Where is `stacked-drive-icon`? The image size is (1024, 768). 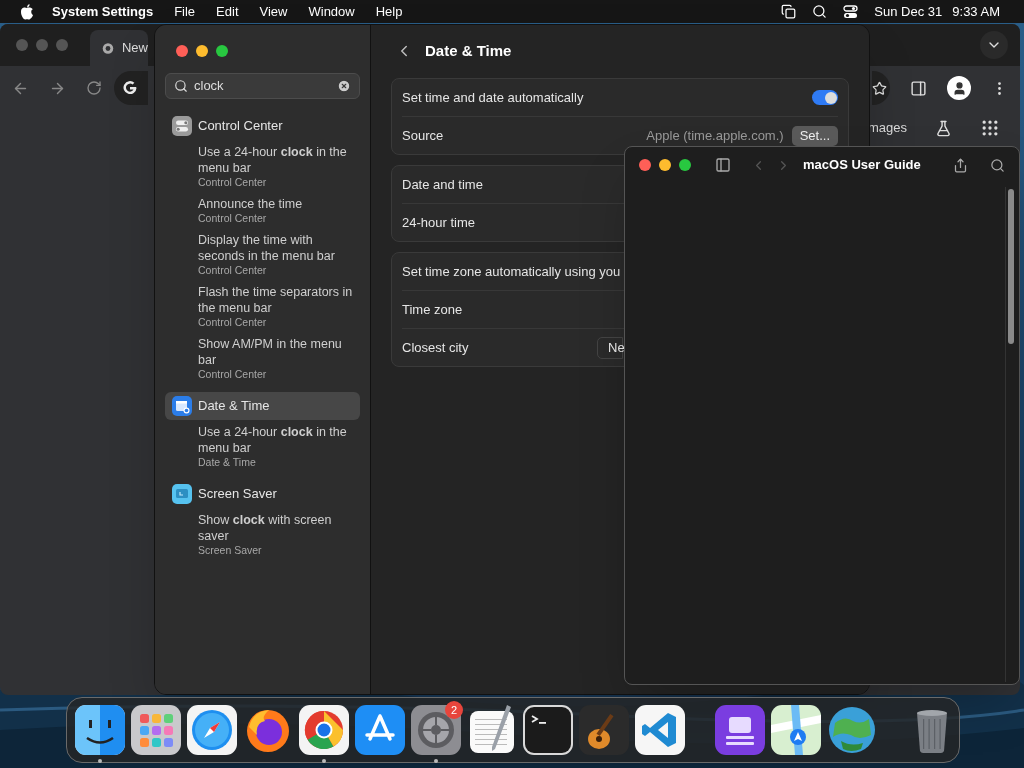
stacked-drive-icon is located at coordinates (740, 730).